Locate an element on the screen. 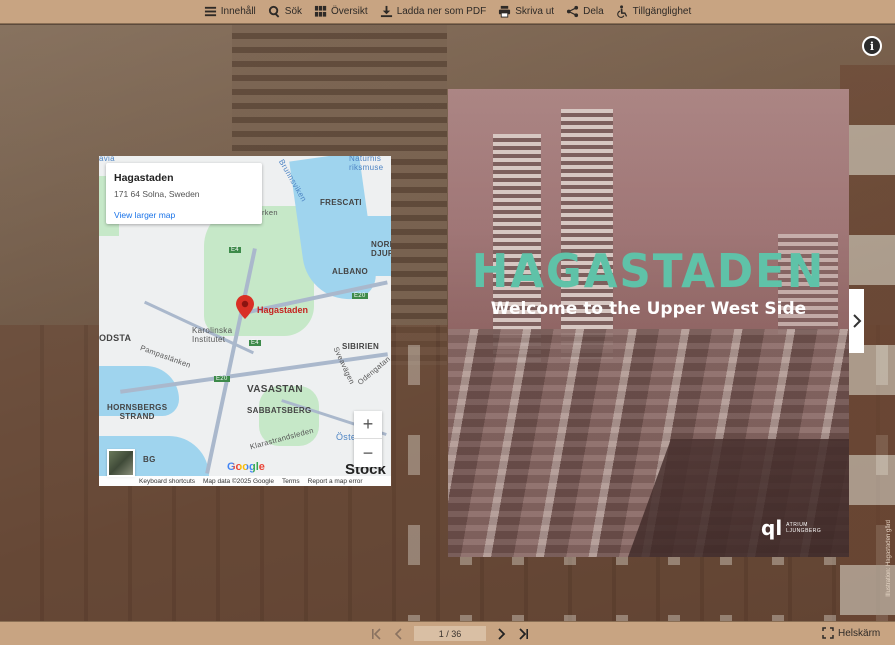  accessibility-button: Tillgänglighet is located at coordinates (654, 11).